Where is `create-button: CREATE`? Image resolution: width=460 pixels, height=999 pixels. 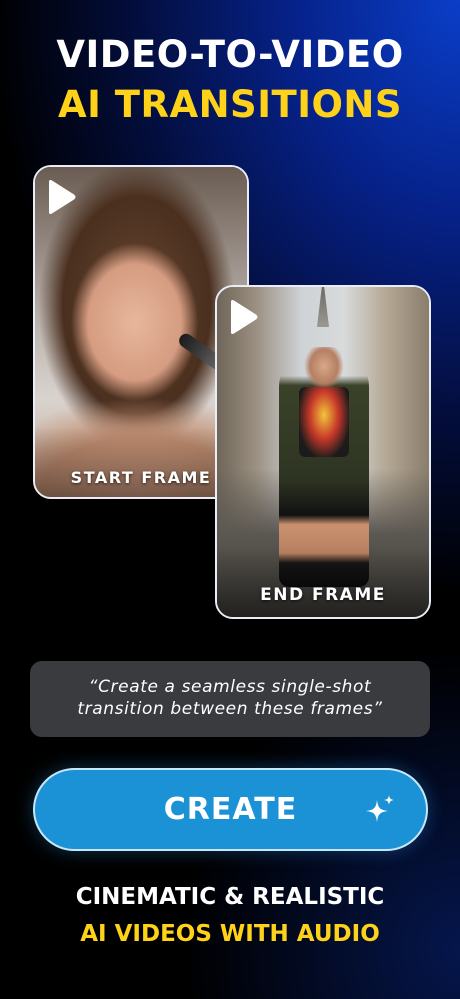 create-button: CREATE is located at coordinates (230, 809).